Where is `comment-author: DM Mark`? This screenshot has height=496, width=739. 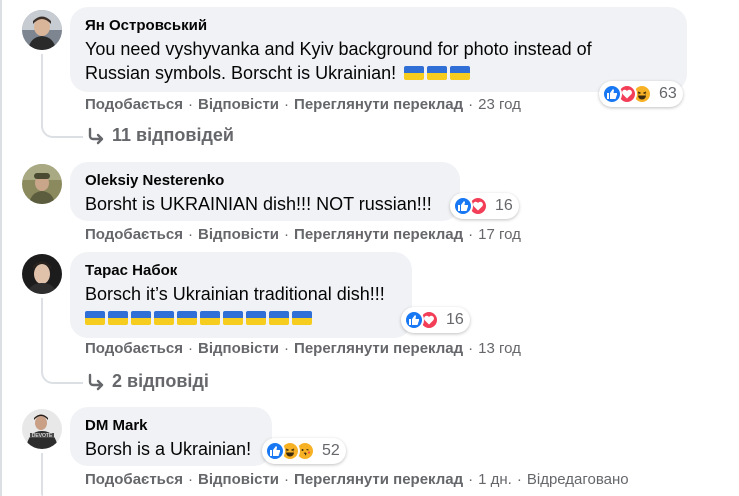 comment-author: DM Mark is located at coordinates (171, 425).